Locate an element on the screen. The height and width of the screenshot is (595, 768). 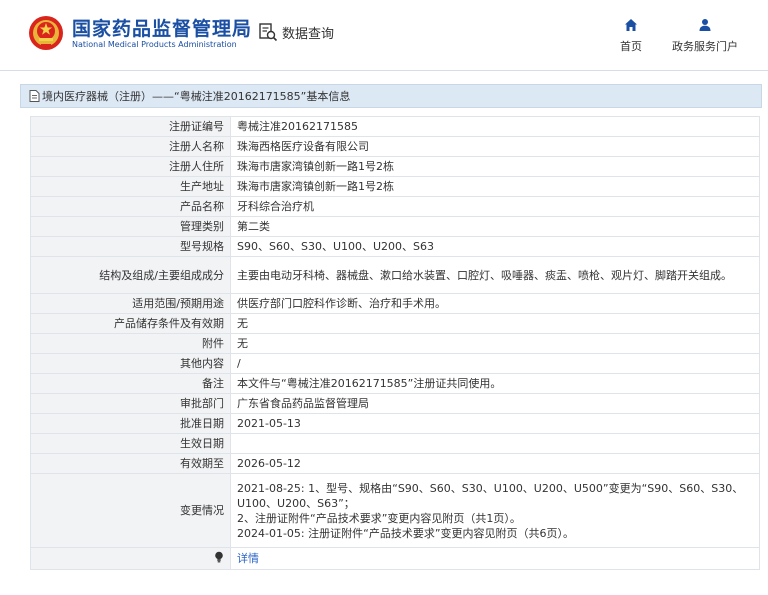
table-row: 有效期至 2026-05-12 is located at coordinates (395, 463).